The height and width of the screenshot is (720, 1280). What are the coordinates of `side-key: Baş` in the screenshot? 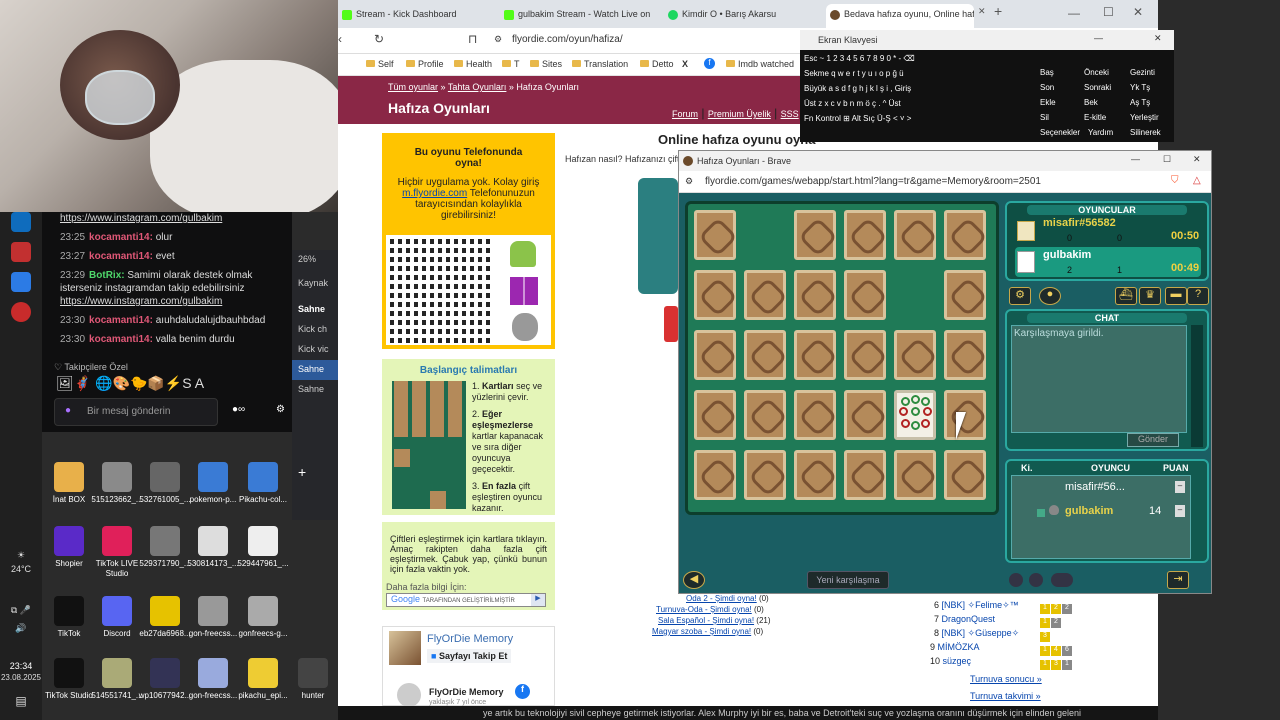 It's located at (1060, 72).